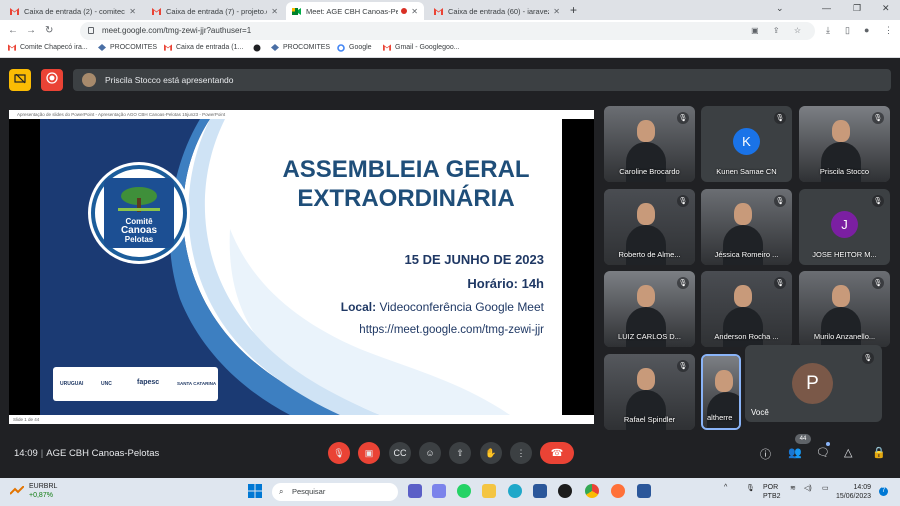 The height and width of the screenshot is (506, 900). I want to click on volume-icon: ◁), so click(808, 488).